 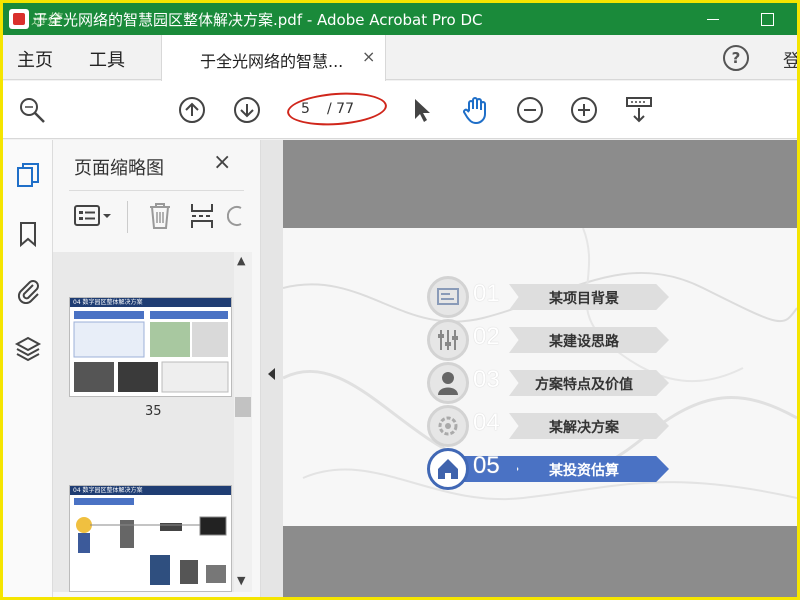 What do you see at coordinates (422, 110) in the screenshot?
I see `select-cursor-icon` at bounding box center [422, 110].